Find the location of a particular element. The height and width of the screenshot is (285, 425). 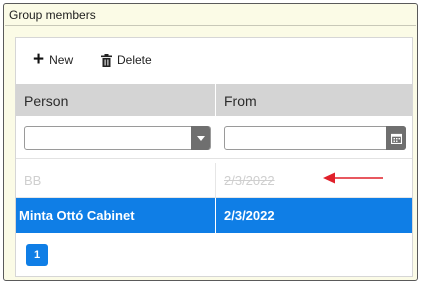

calendar-icon is located at coordinates (396, 138).